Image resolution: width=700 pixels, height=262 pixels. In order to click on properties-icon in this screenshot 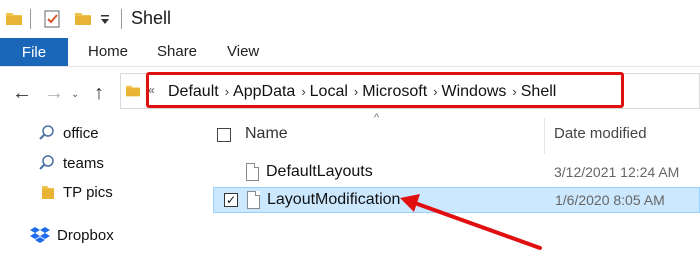, I will do `click(52, 21)`.